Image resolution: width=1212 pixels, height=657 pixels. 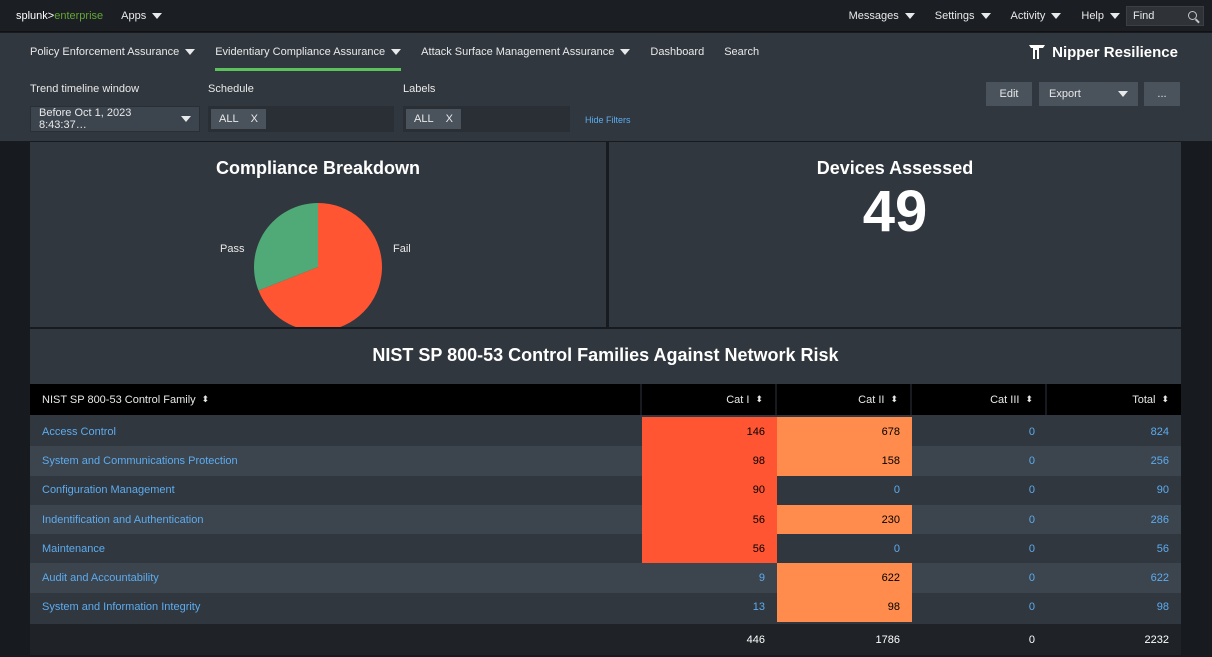 I want to click on column-header-cat-i: Cat I ⬍, so click(x=708, y=399).